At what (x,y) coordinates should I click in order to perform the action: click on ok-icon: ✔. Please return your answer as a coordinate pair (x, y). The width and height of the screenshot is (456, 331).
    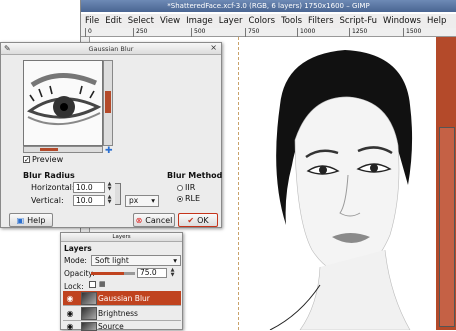
    Looking at the image, I should click on (191, 220).